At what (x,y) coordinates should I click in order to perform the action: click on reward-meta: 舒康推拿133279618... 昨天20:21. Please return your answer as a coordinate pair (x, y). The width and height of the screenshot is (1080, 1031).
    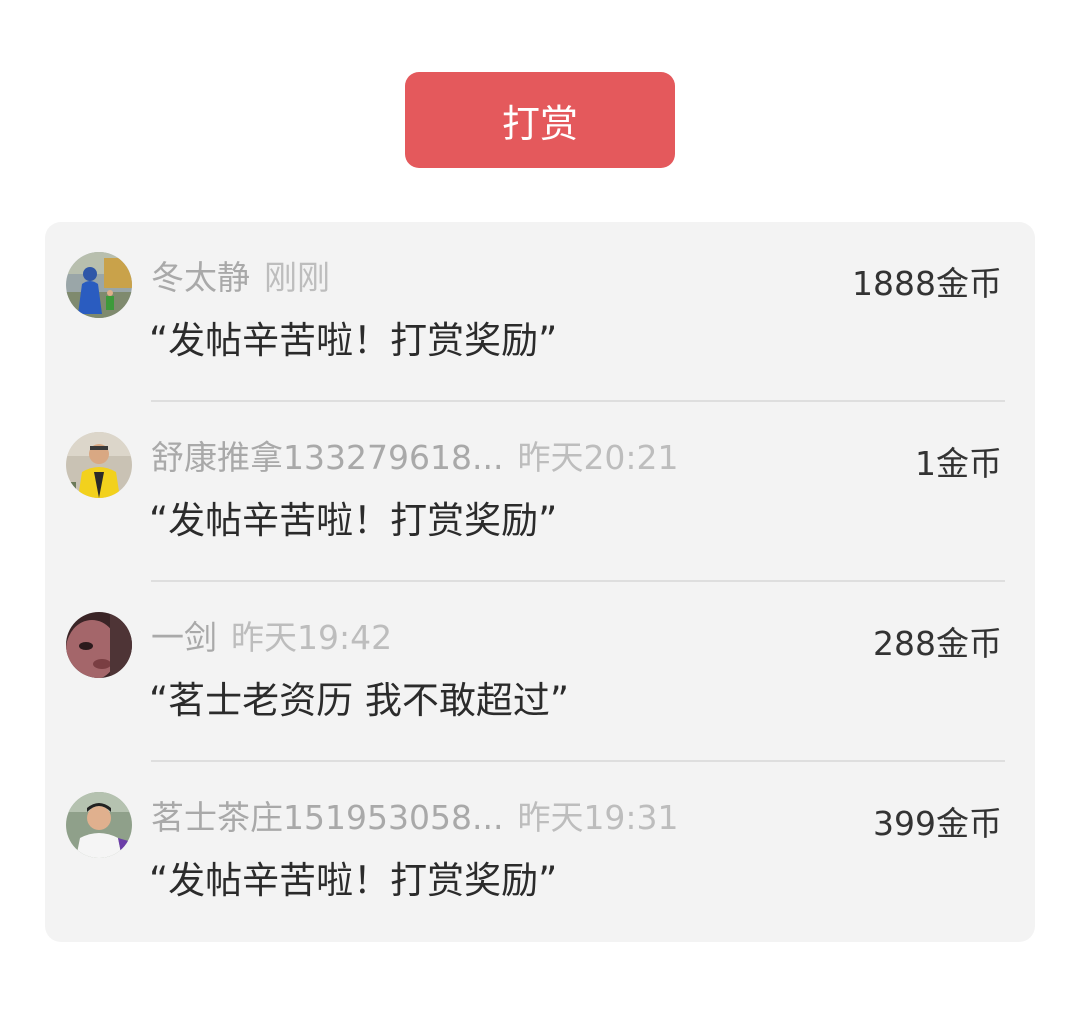
    Looking at the image, I should click on (415, 458).